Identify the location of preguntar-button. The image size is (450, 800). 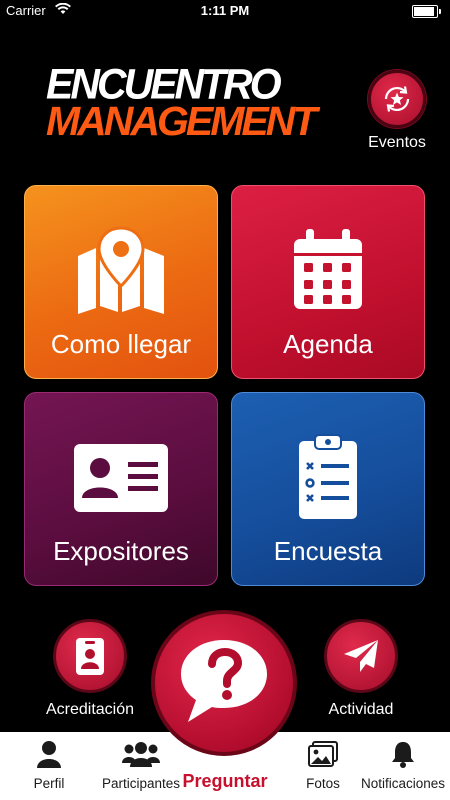
(224, 683).